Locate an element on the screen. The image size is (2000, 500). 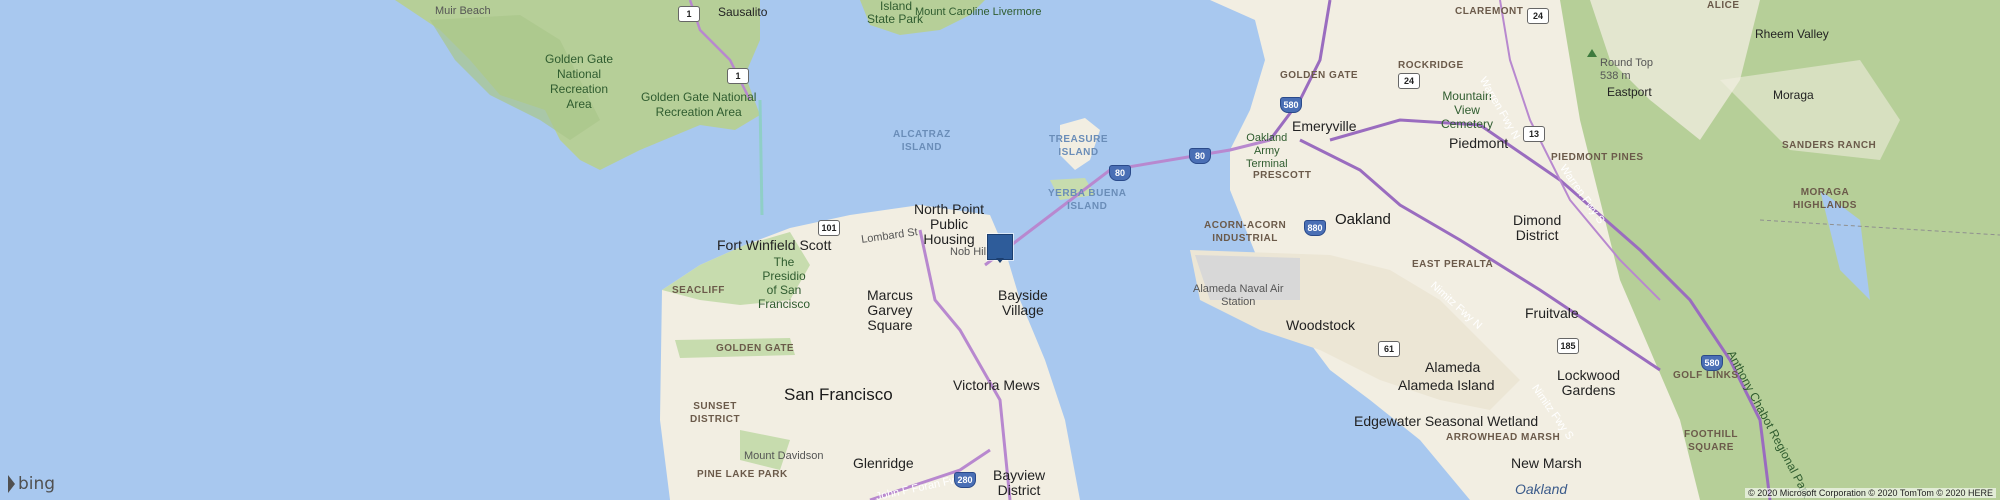
interstate-880-shield: 880 is located at coordinates (1315, 228).